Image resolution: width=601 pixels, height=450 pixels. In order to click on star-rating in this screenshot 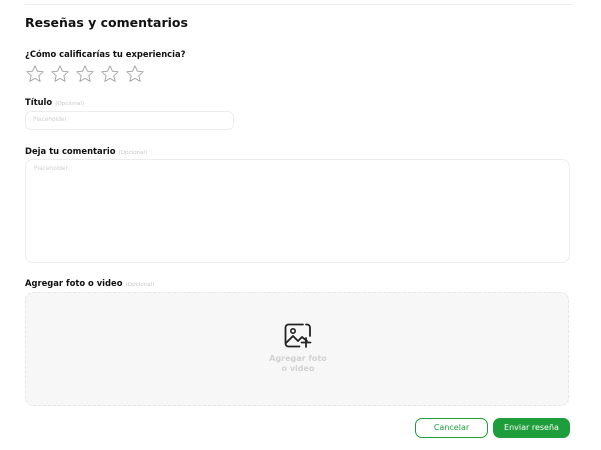, I will do `click(85, 74)`.